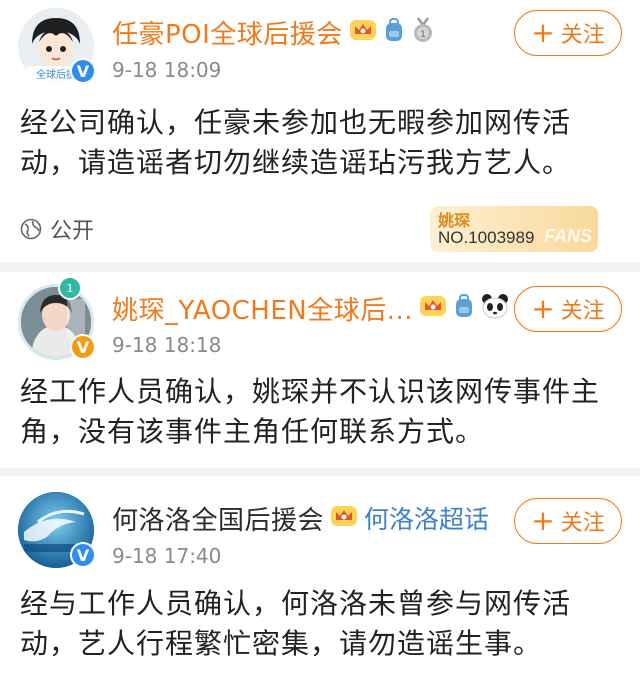 This screenshot has width=640, height=673. I want to click on medal-badge-icon: 1, so click(423, 32).